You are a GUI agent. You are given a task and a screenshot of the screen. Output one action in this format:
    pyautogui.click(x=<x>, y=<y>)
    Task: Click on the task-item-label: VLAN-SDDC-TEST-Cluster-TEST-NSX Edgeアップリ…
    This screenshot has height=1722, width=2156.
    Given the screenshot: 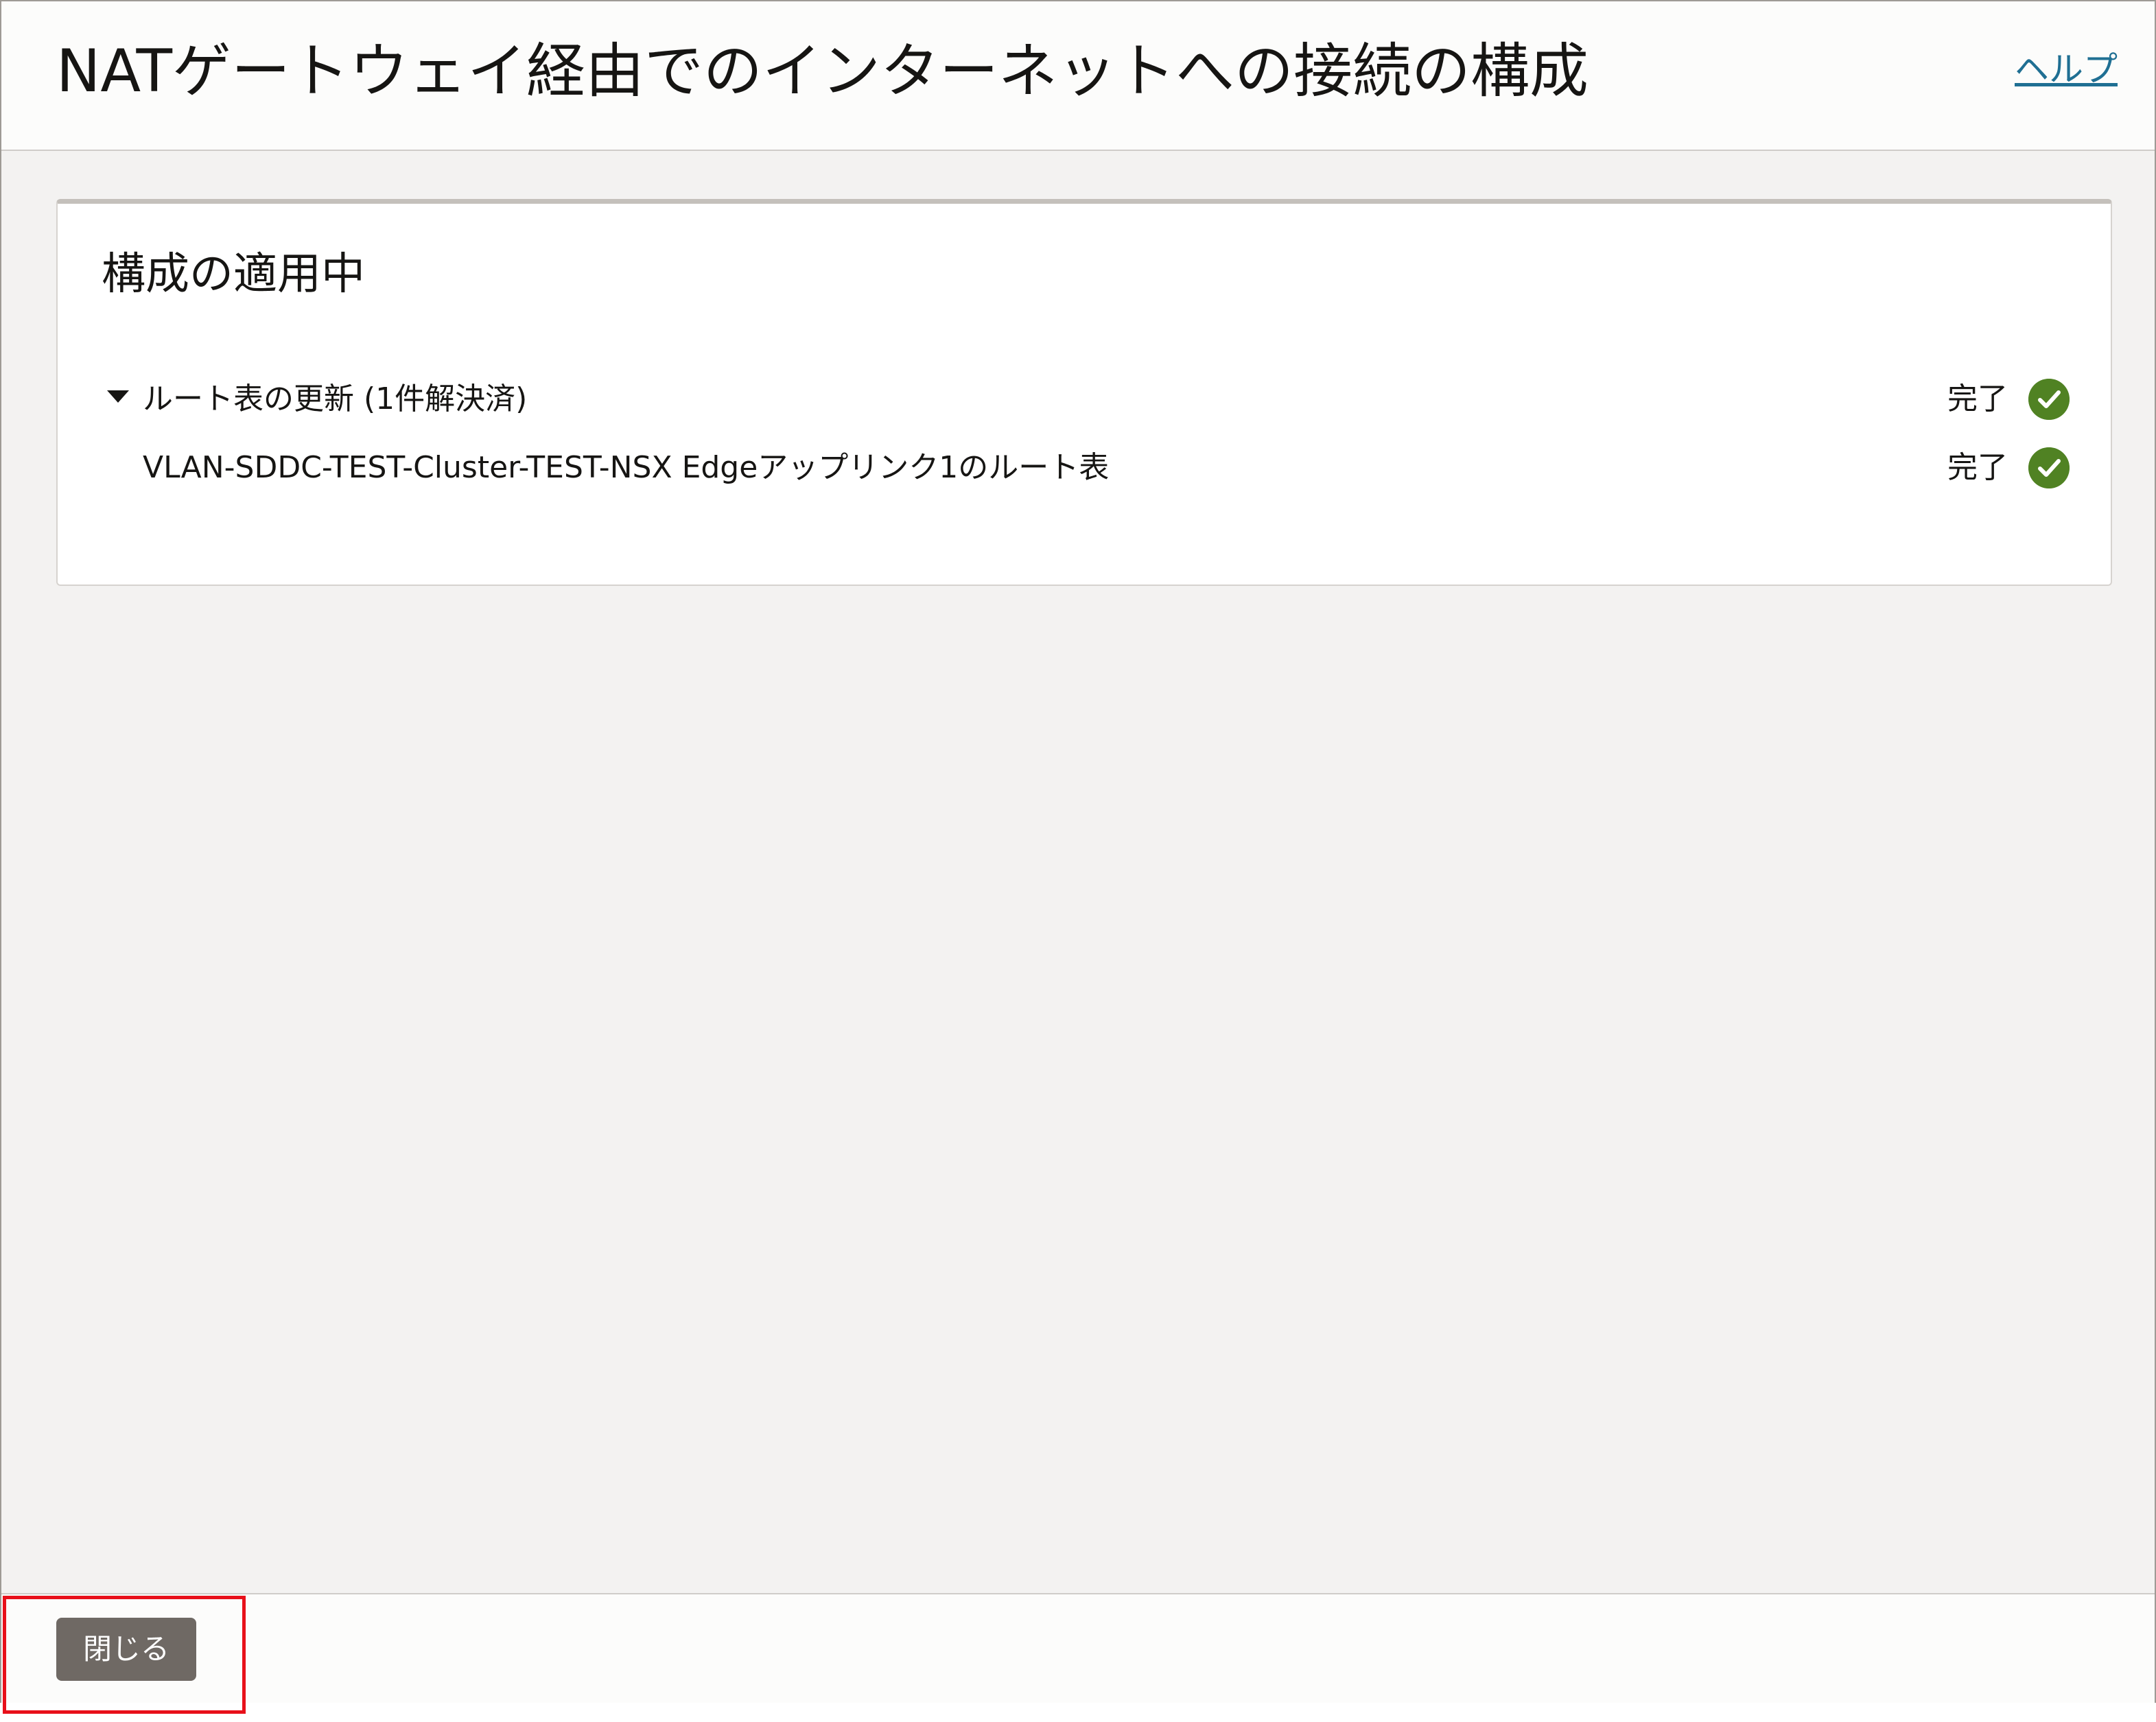 What is the action you would take?
    pyautogui.click(x=626, y=467)
    